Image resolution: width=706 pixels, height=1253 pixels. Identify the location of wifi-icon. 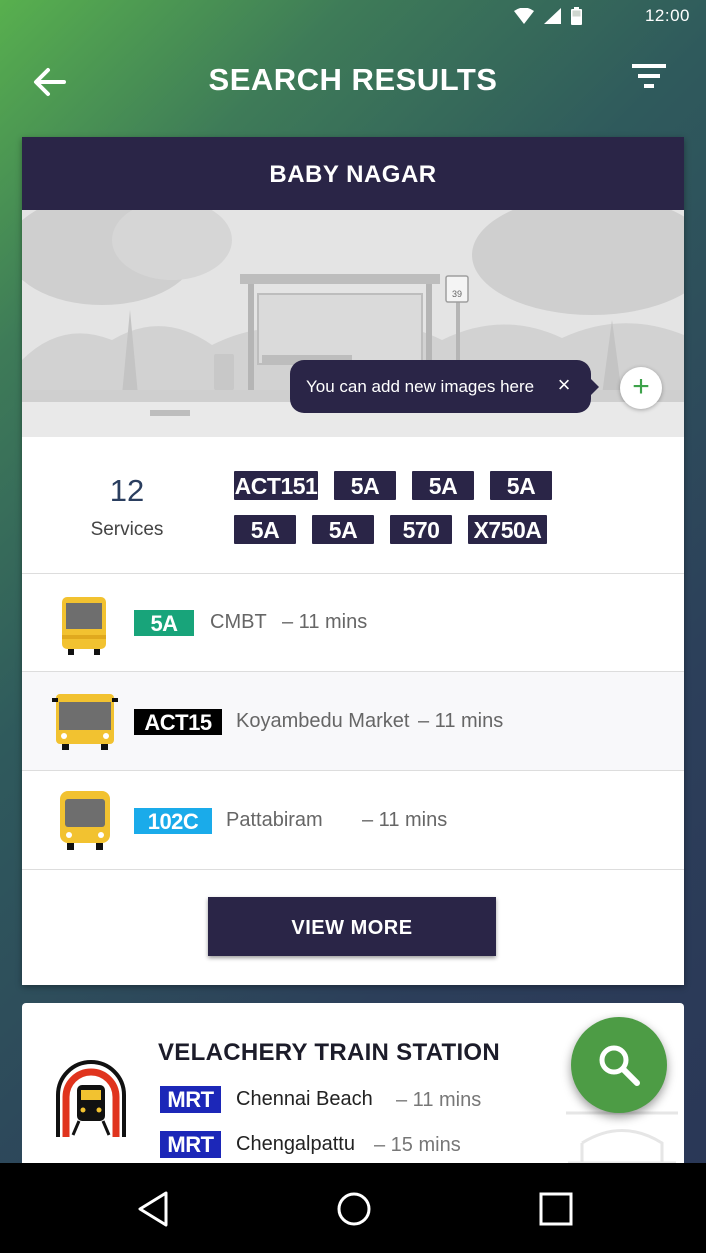
(524, 16).